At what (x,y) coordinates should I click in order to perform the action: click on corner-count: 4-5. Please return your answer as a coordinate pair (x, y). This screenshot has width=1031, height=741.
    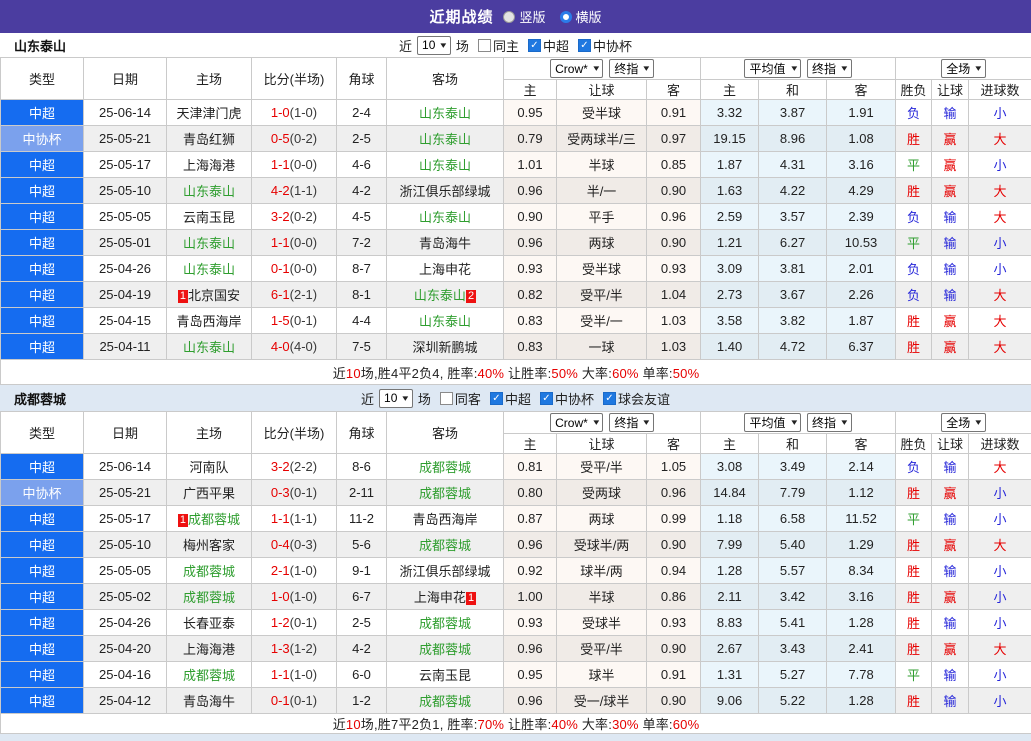
    Looking at the image, I should click on (362, 217).